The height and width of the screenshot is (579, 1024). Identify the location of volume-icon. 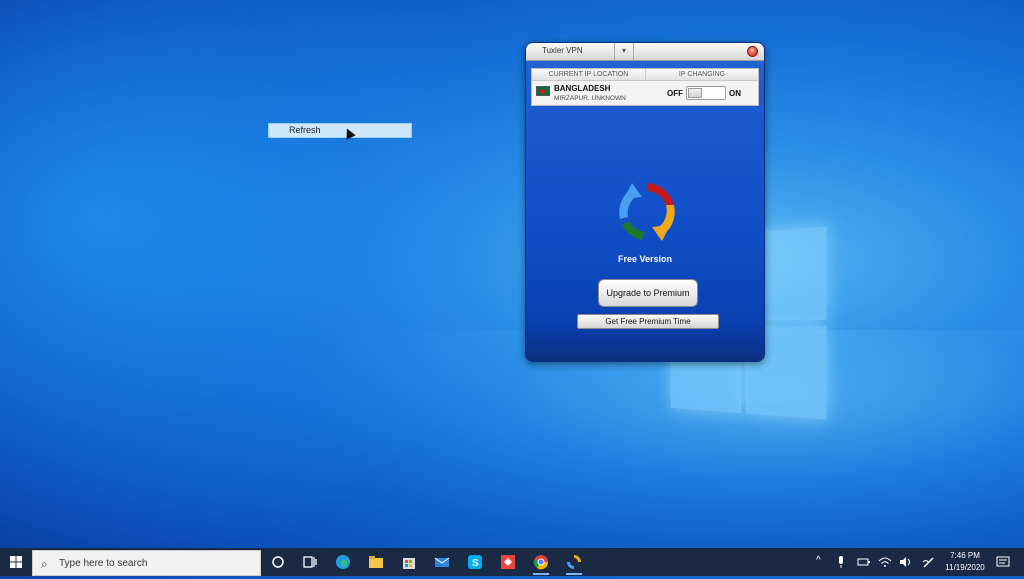
(906, 562).